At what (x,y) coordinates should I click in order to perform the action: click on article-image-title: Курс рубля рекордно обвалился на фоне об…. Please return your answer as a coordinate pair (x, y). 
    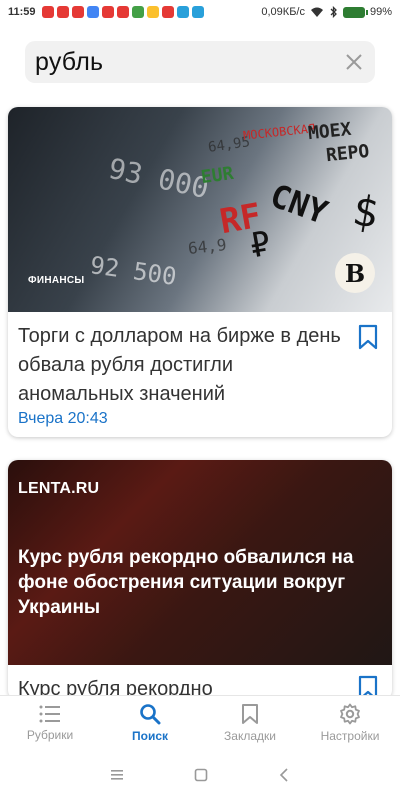
    Looking at the image, I should click on (193, 582).